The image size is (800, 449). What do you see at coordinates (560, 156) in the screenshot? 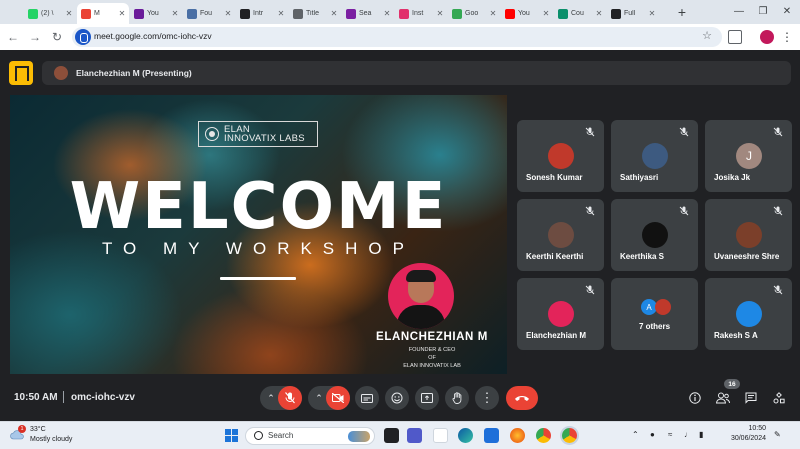
I see `participant-tile: Sonesh Kumar` at bounding box center [560, 156].